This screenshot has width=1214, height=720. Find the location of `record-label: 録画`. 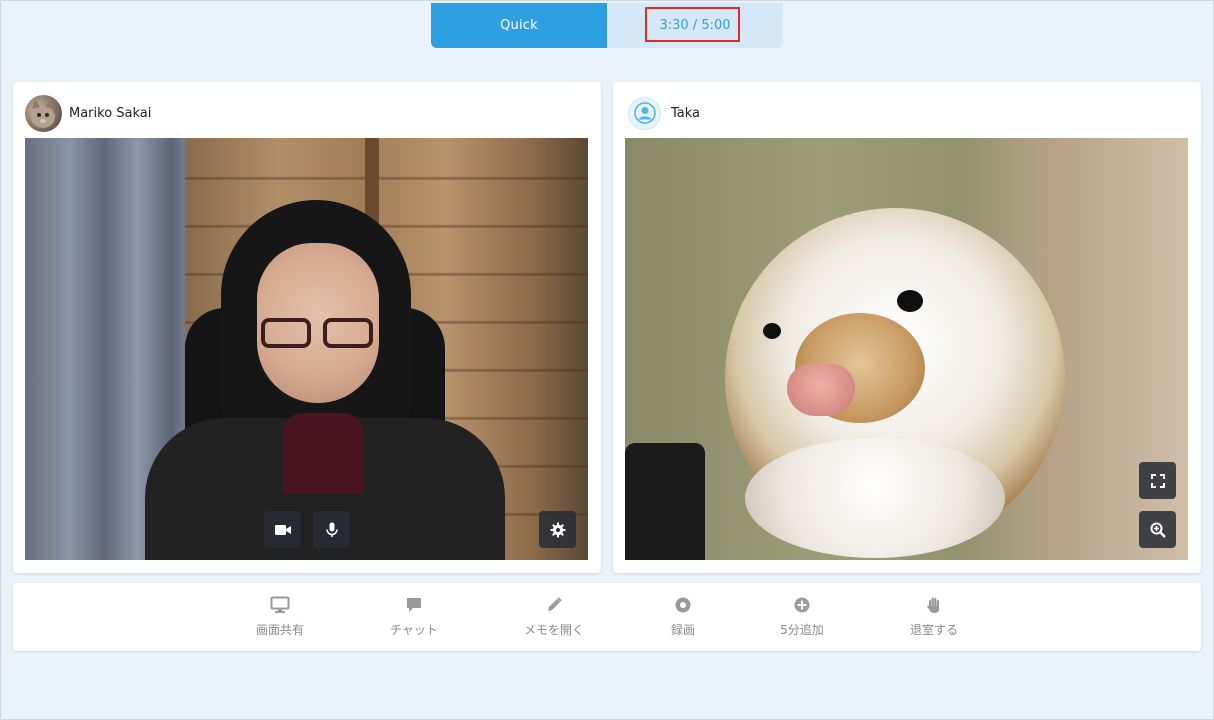

record-label: 録画 is located at coordinates (682, 630).